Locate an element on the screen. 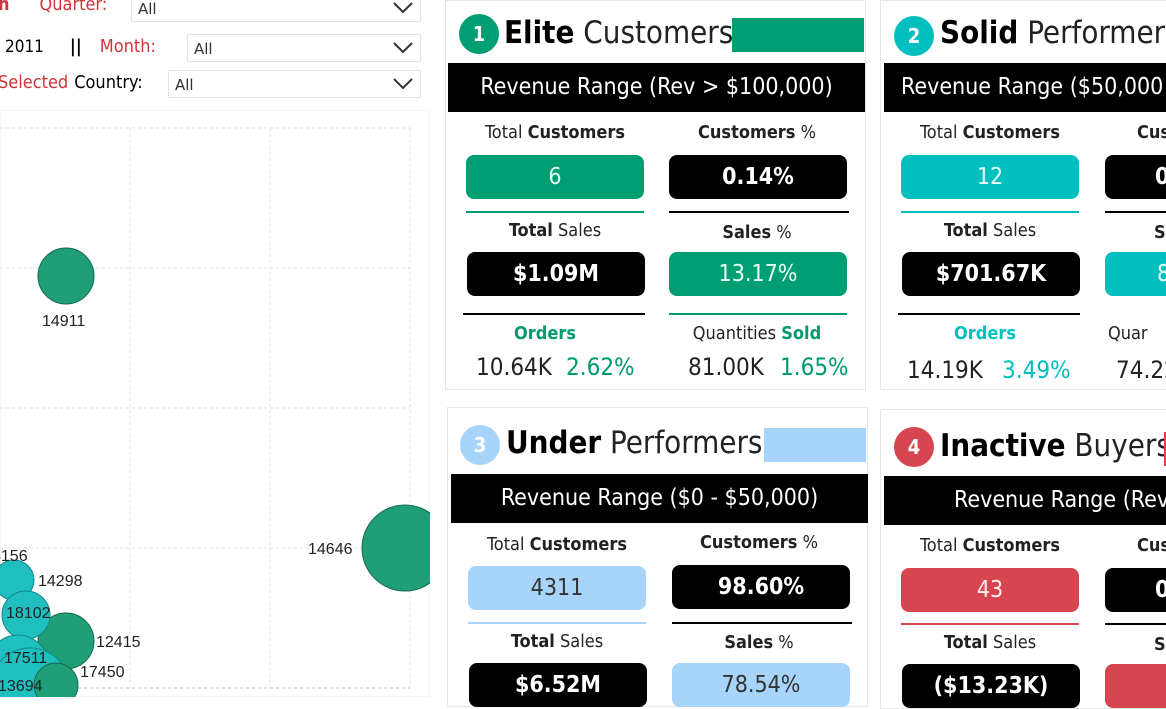 This screenshot has height=709, width=1166. quantities-sold-label: Quar is located at coordinates (1128, 333).